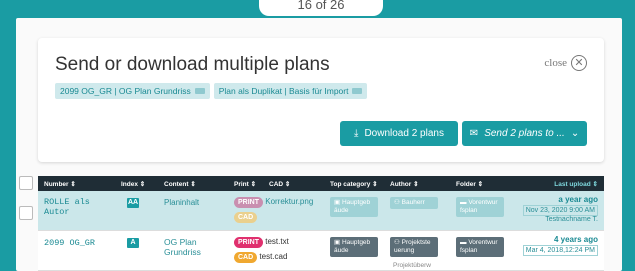  I want to click on close-icon: ✕, so click(579, 63).